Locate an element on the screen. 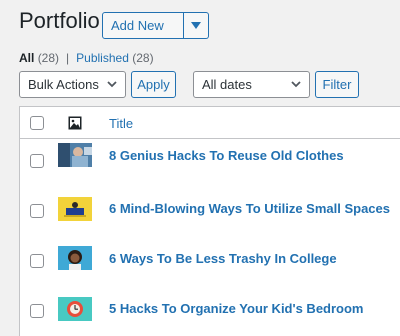 The width and height of the screenshot is (400, 336). table-row: 5 Hacks To Organize Your Kid's Bedroom is located at coordinates (210, 312).